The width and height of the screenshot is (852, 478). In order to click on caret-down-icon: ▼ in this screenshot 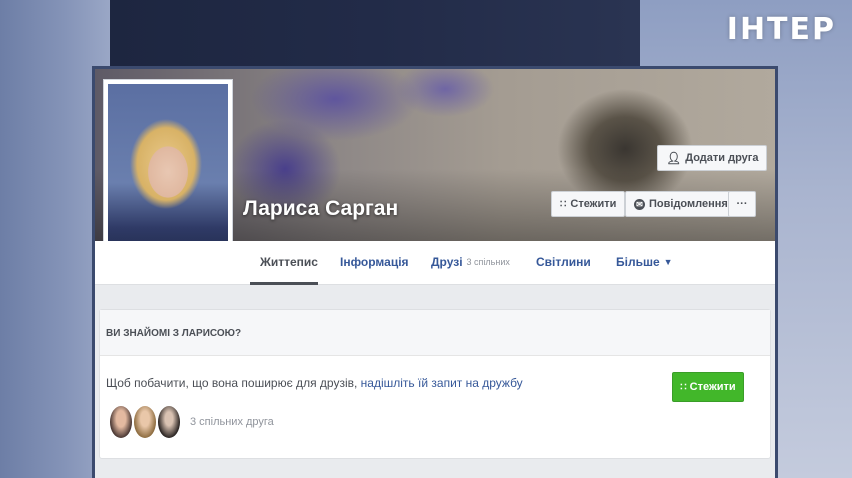, I will do `click(668, 262)`.